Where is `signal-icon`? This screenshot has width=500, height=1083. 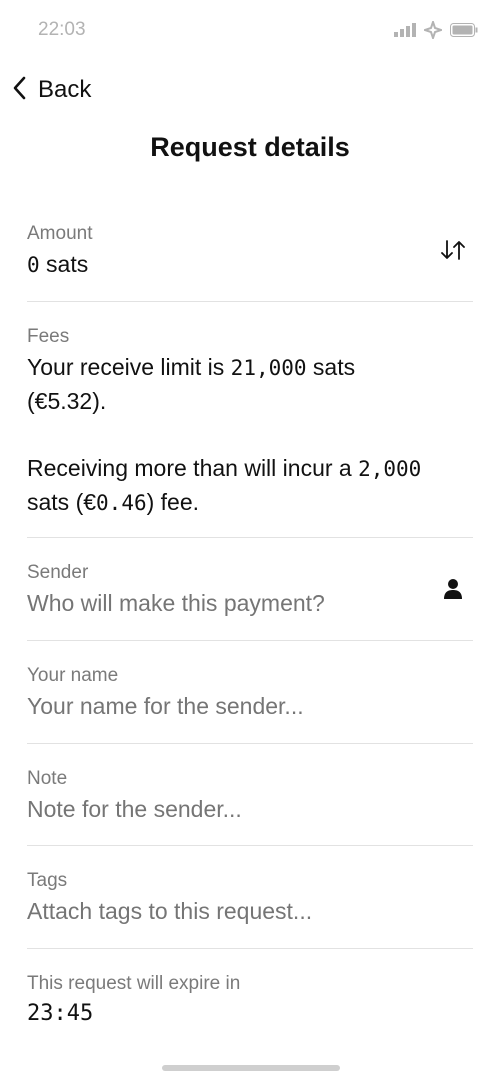 signal-icon is located at coordinates (405, 32).